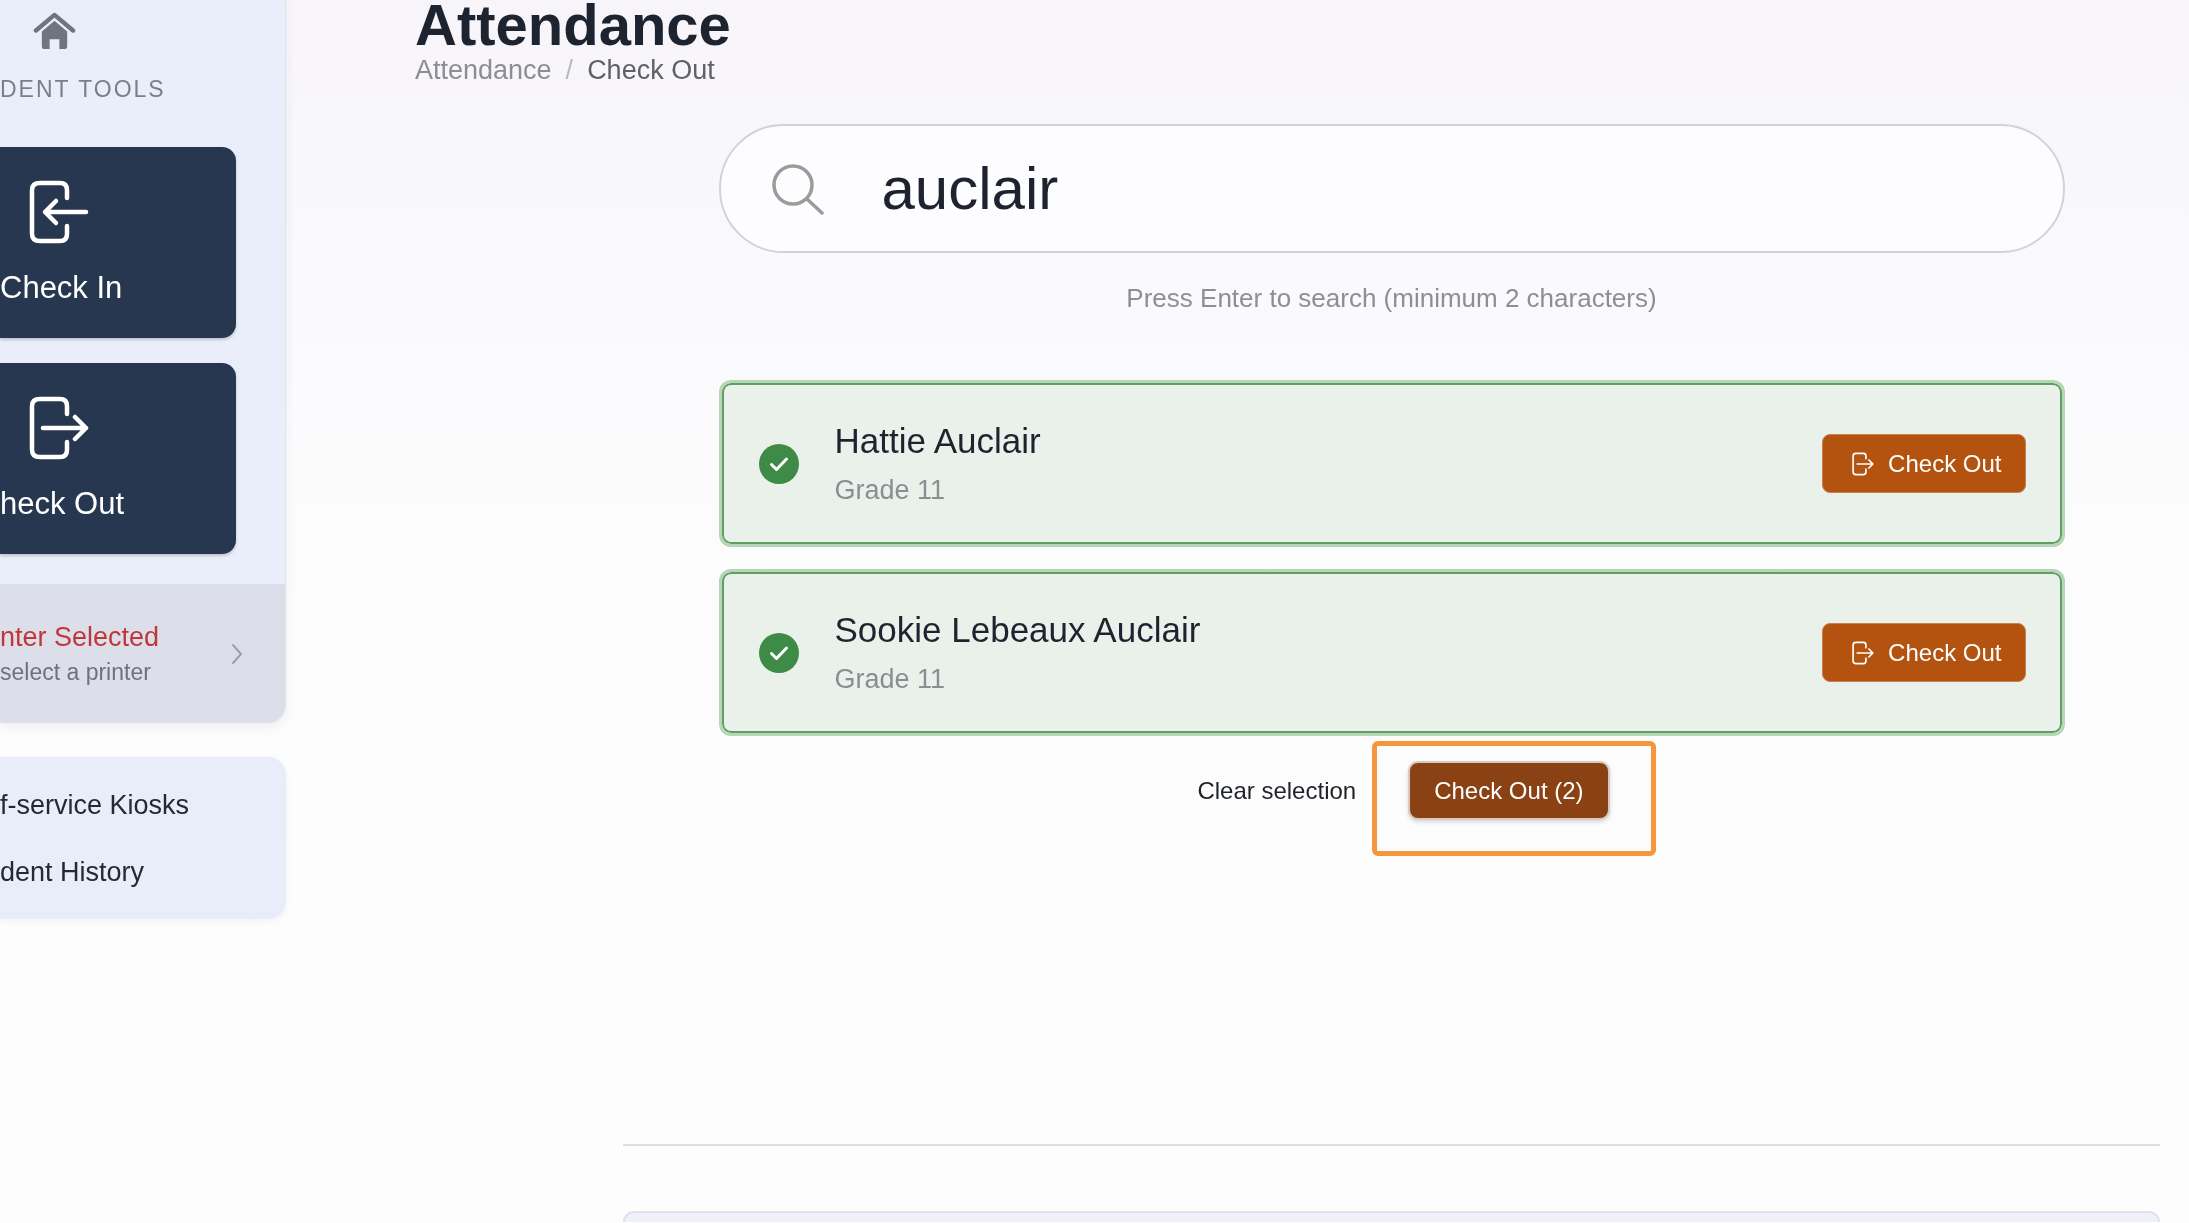 This screenshot has height=1223, width=2189. Describe the element at coordinates (237, 653) in the screenshot. I see `chevron-right-icon` at that location.